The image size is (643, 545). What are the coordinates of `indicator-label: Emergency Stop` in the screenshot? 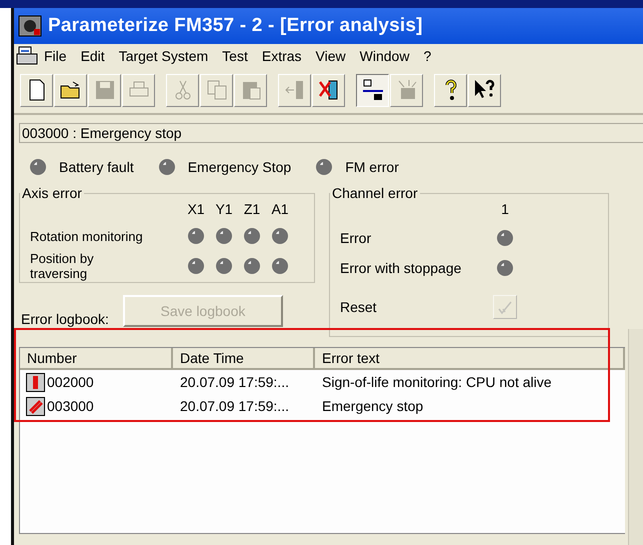 It's located at (240, 167).